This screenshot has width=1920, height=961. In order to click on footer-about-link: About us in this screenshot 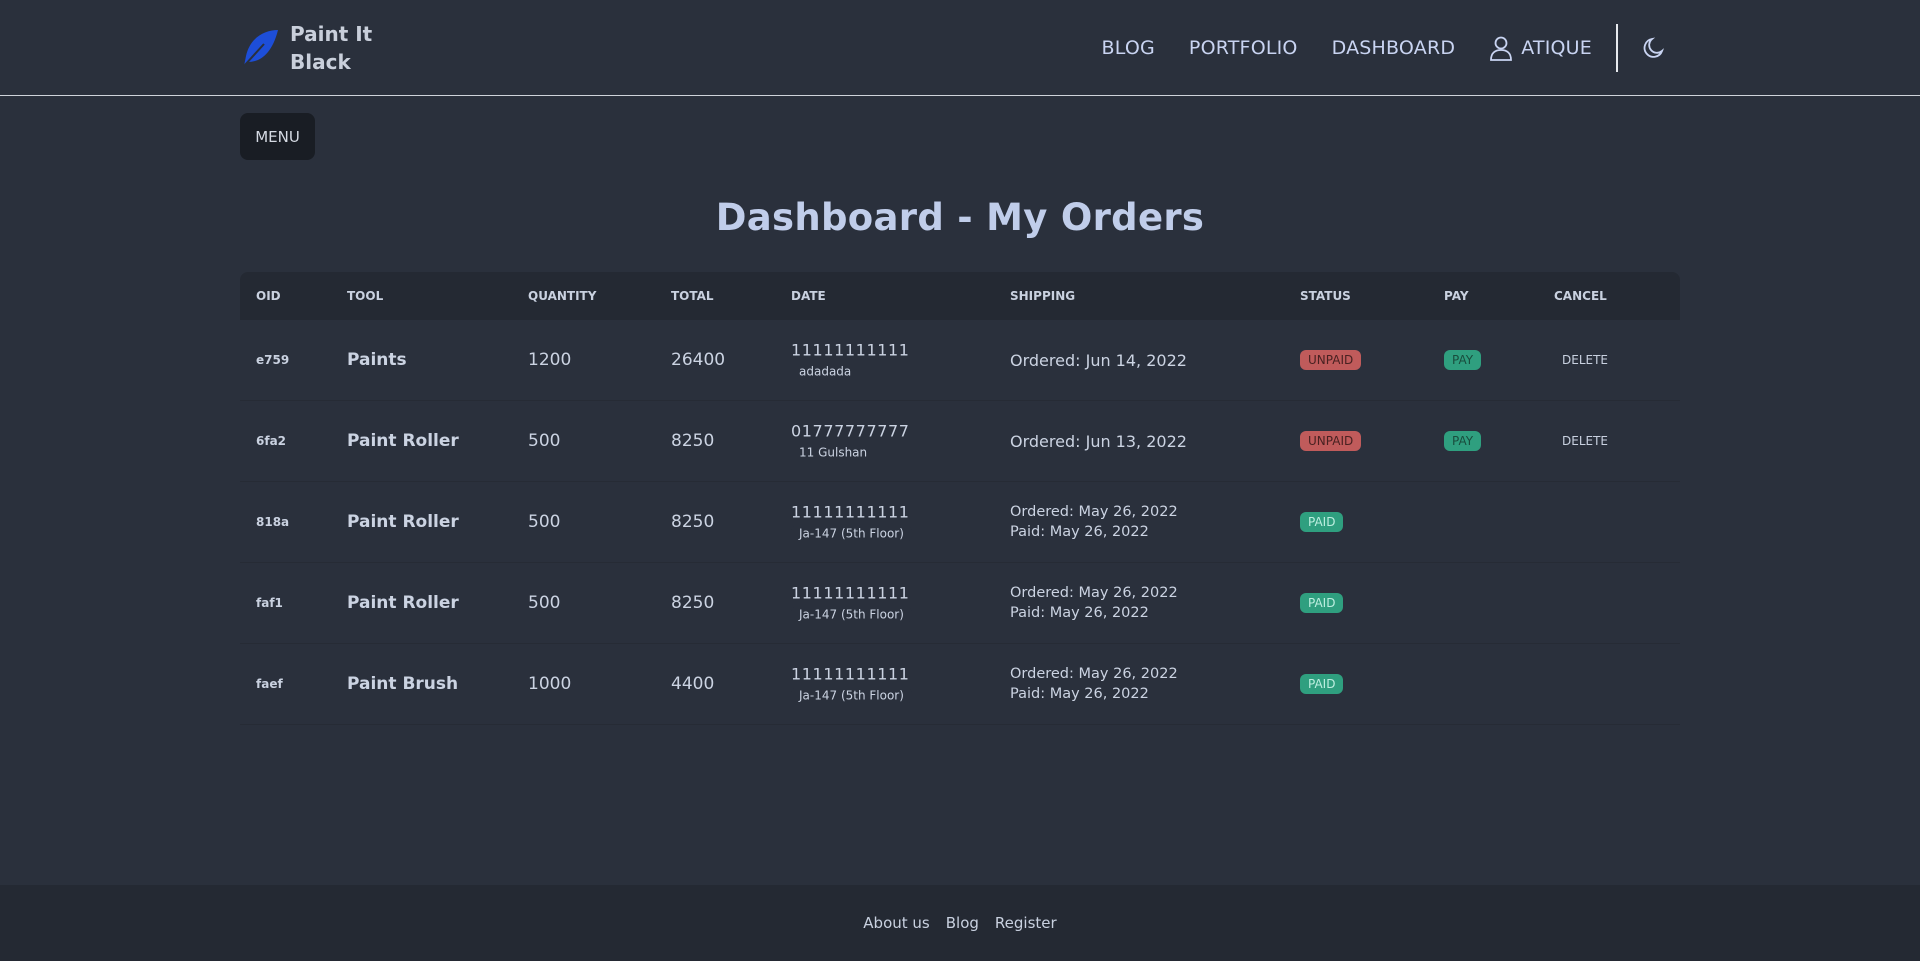, I will do `click(896, 923)`.